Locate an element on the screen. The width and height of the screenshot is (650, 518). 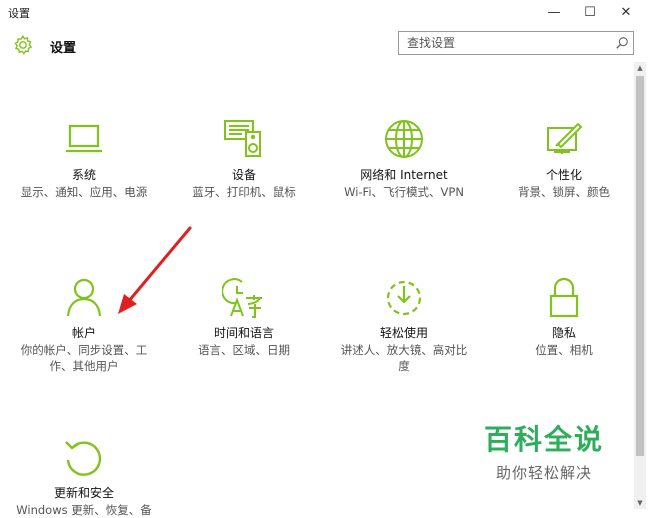
ease-of-access-icon is located at coordinates (404, 298).